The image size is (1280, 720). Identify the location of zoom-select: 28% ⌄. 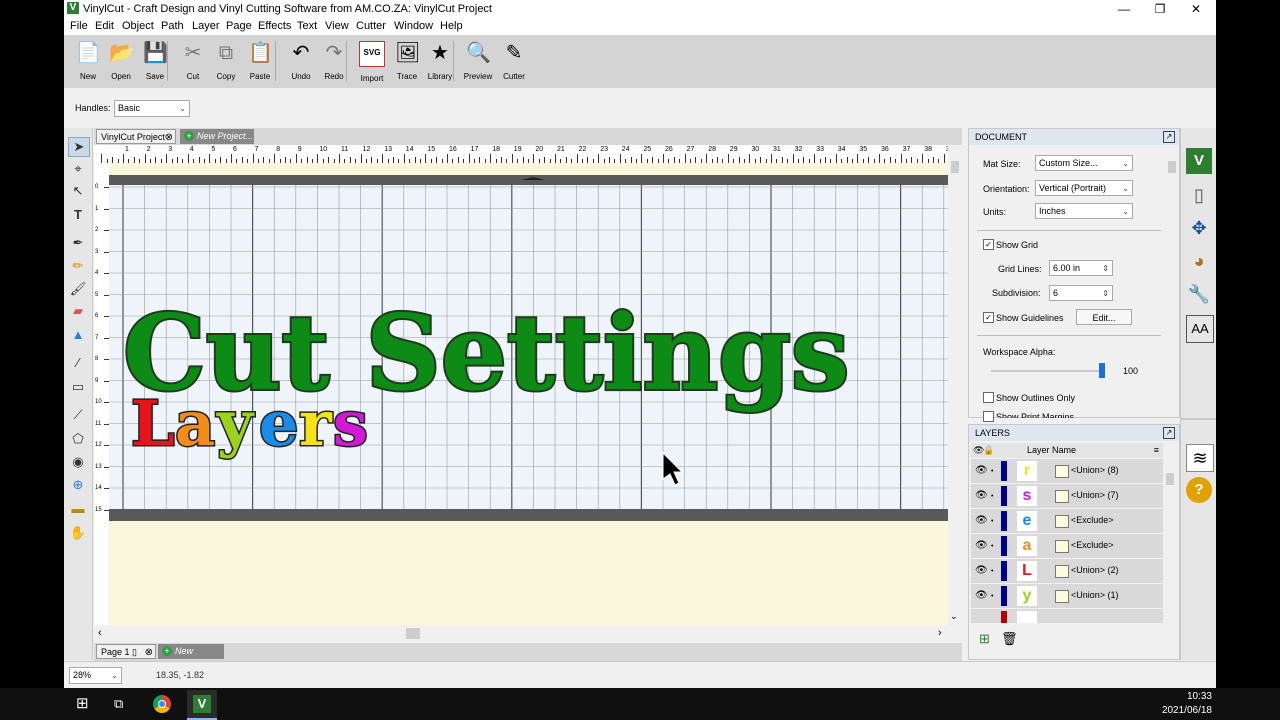
(95, 675).